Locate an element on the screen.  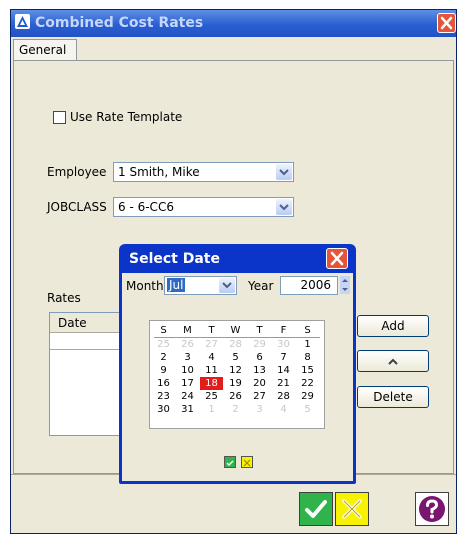
weekday-header: F is located at coordinates (283, 330).